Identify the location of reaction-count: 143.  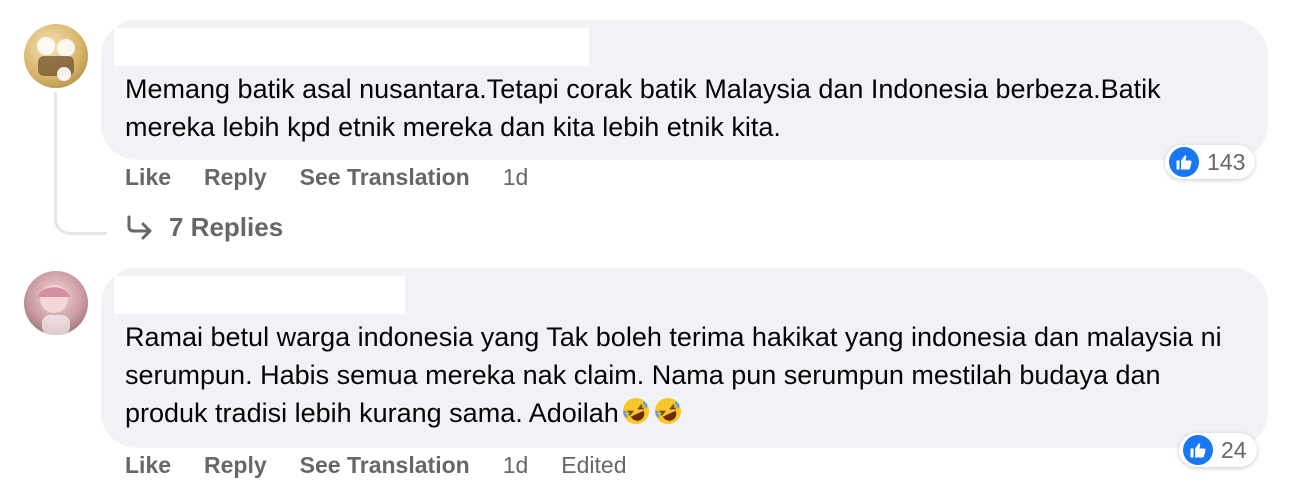
(1226, 161).